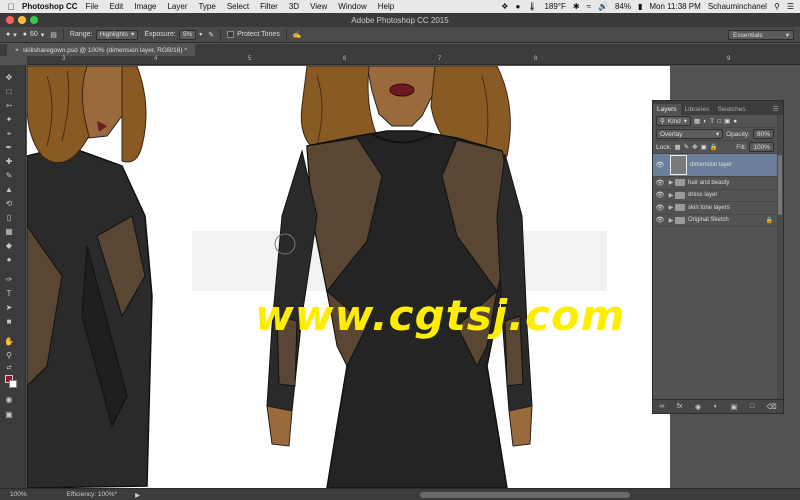 This screenshot has width=800, height=500. Describe the element at coordinates (772, 407) in the screenshot. I see `trash-icon: ⌫` at that location.